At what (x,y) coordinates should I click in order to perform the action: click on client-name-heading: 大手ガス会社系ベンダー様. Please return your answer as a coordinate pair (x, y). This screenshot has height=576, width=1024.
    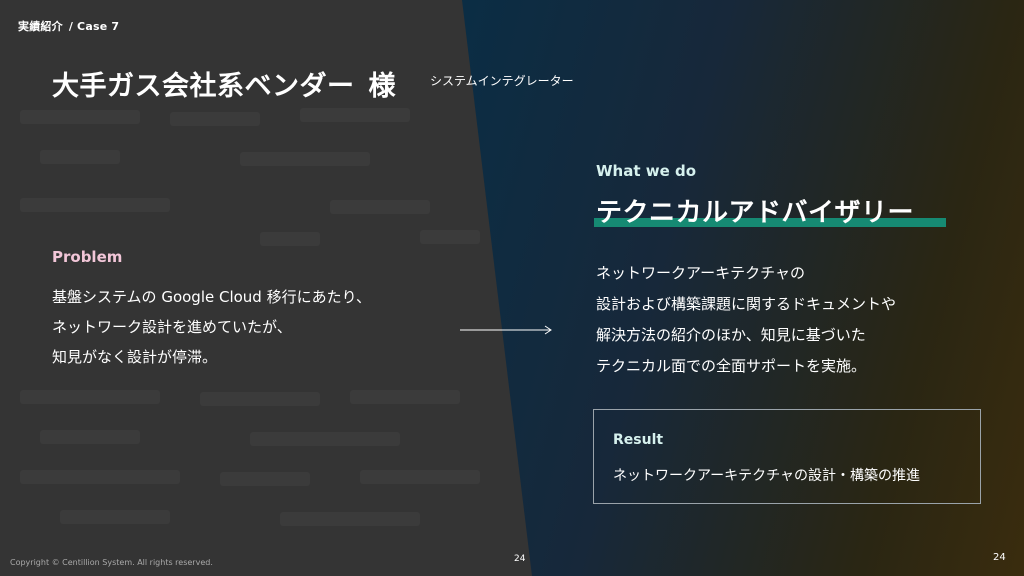
    Looking at the image, I should click on (224, 83).